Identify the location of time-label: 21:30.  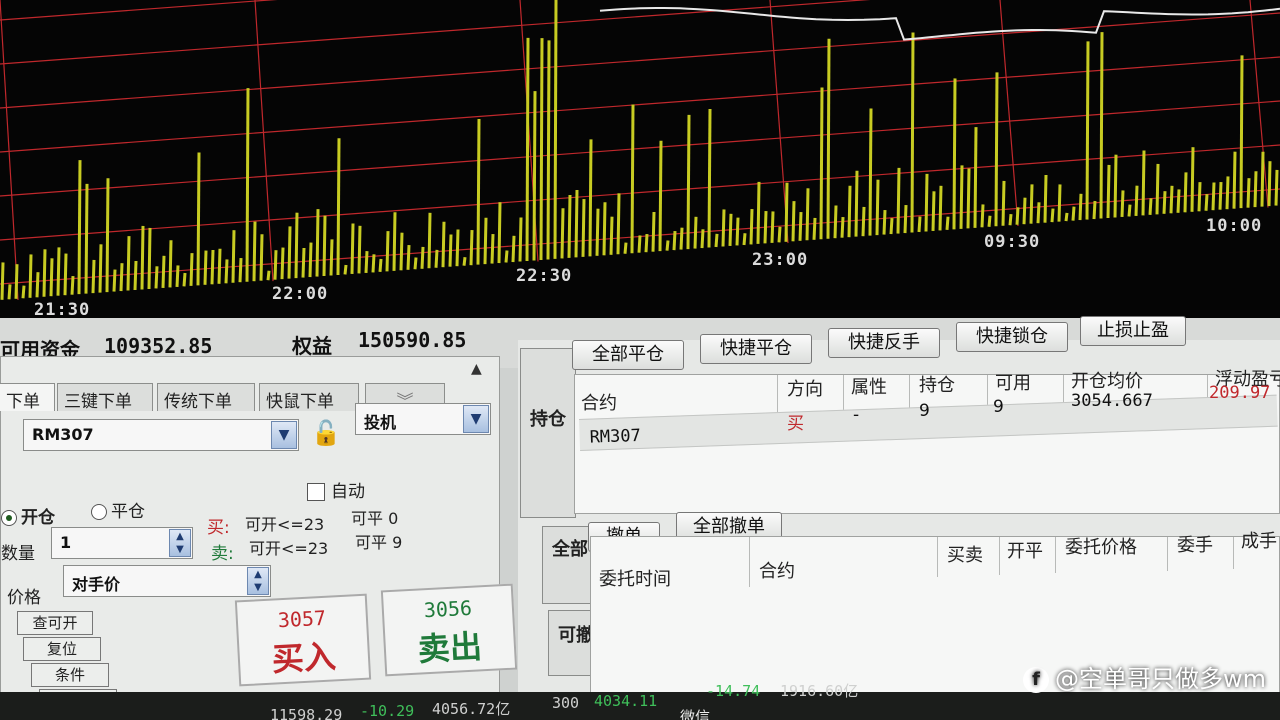
(62, 310).